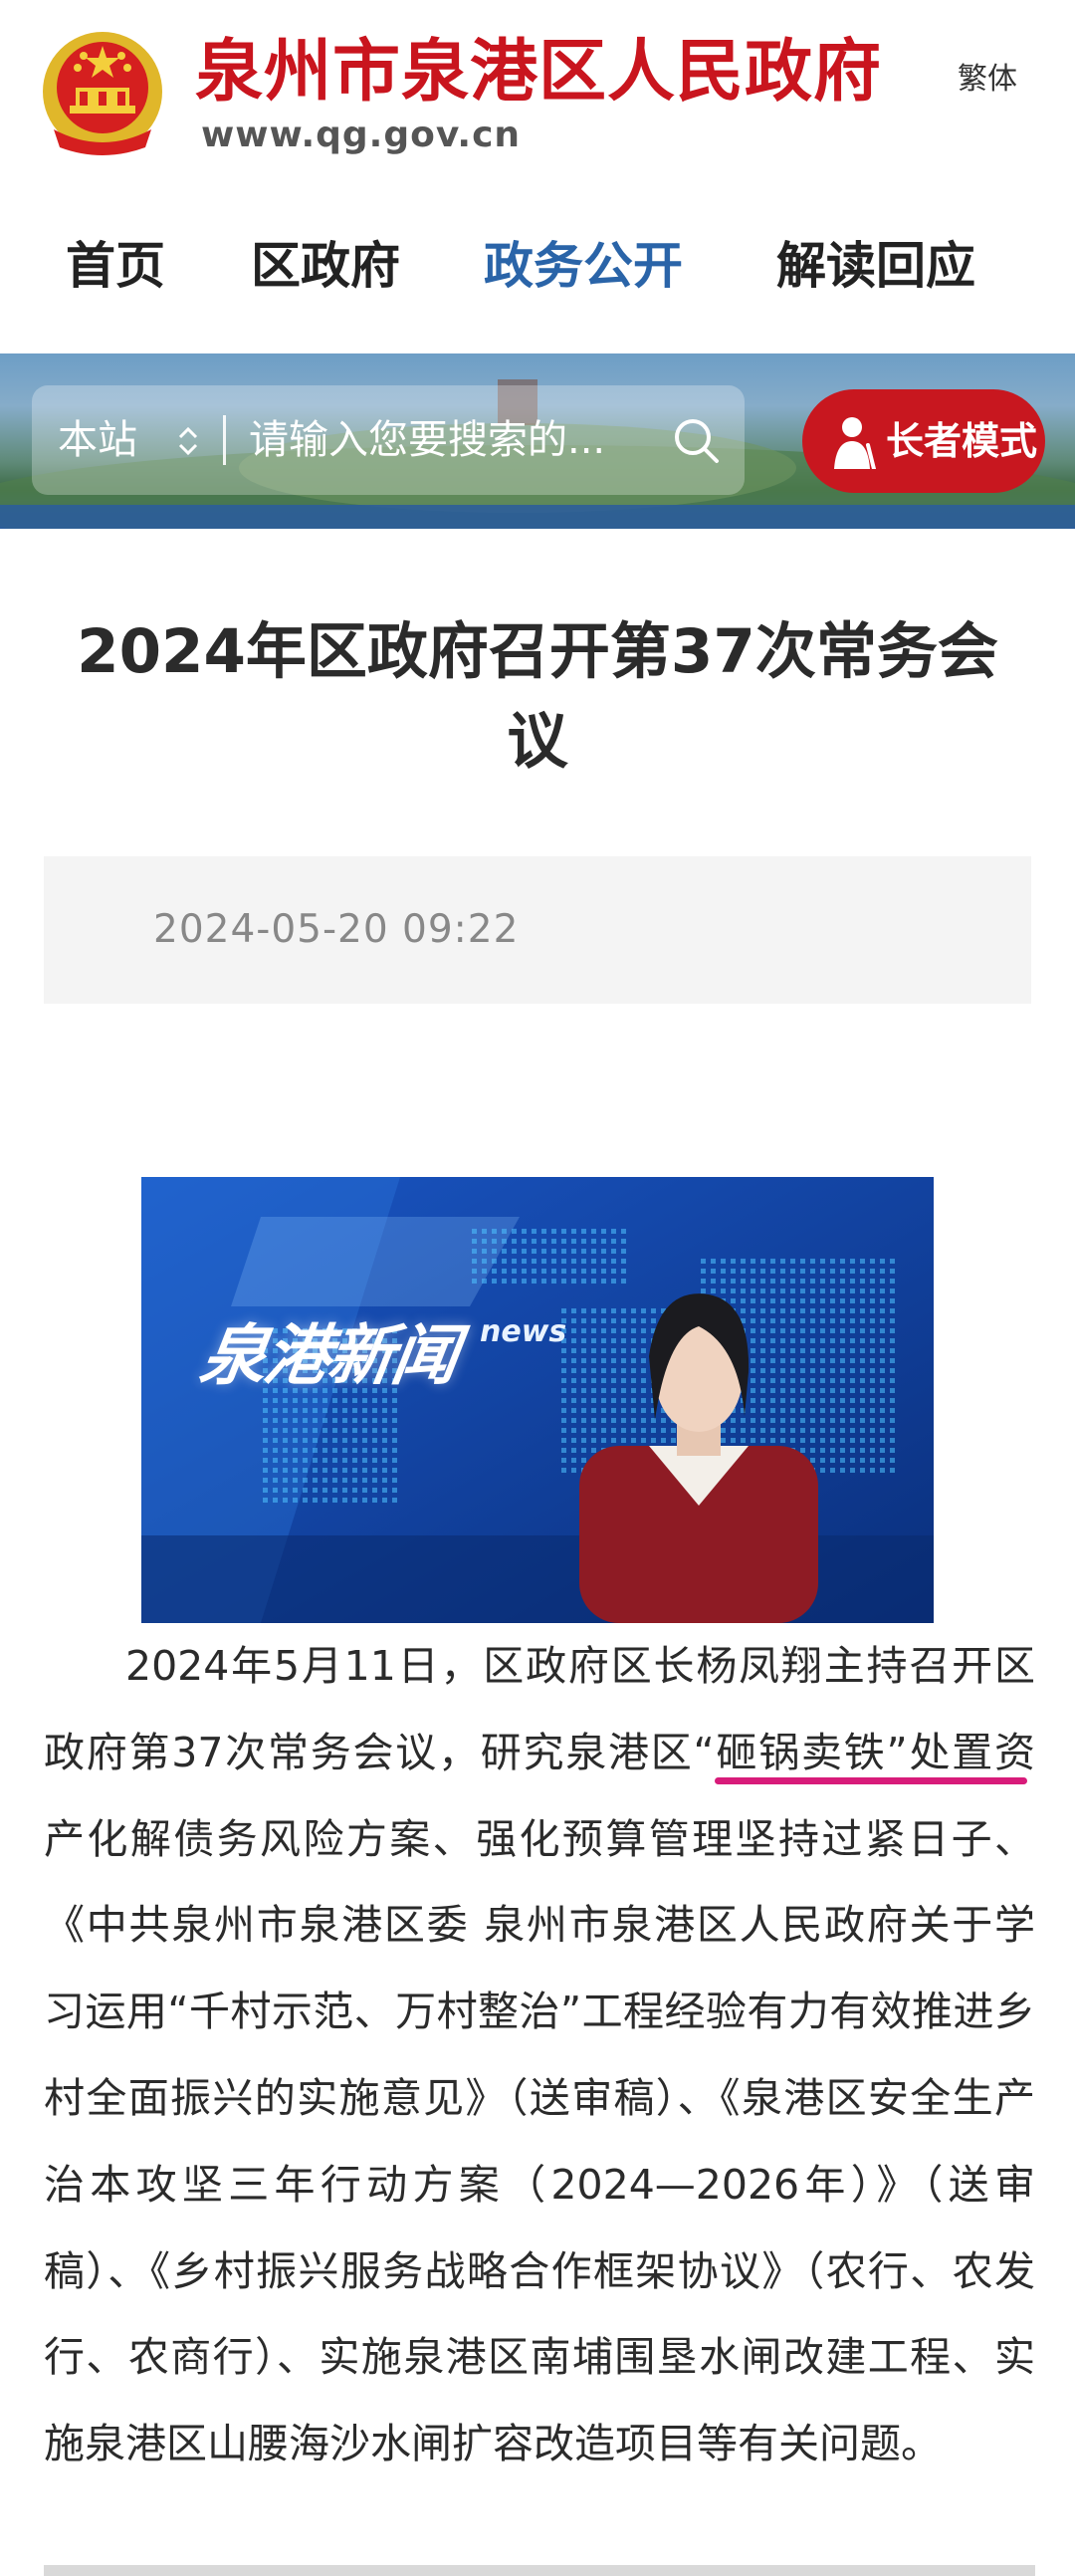 This screenshot has width=1075, height=2576. What do you see at coordinates (188, 441) in the screenshot?
I see `updown-arrows-icon` at bounding box center [188, 441].